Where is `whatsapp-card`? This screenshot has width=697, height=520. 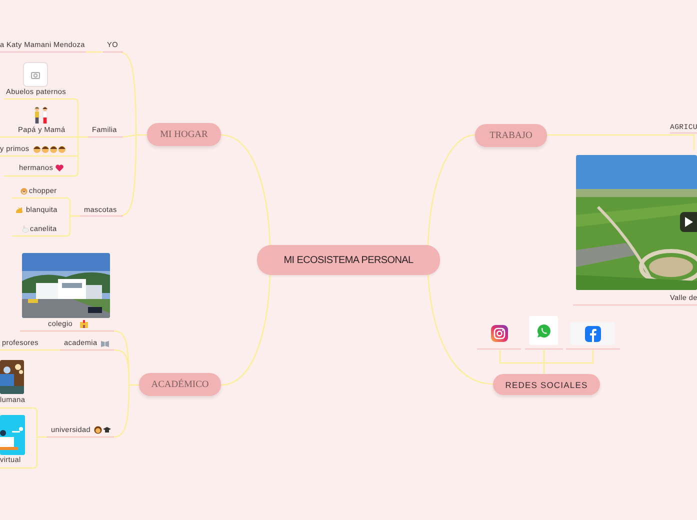 whatsapp-card is located at coordinates (543, 330).